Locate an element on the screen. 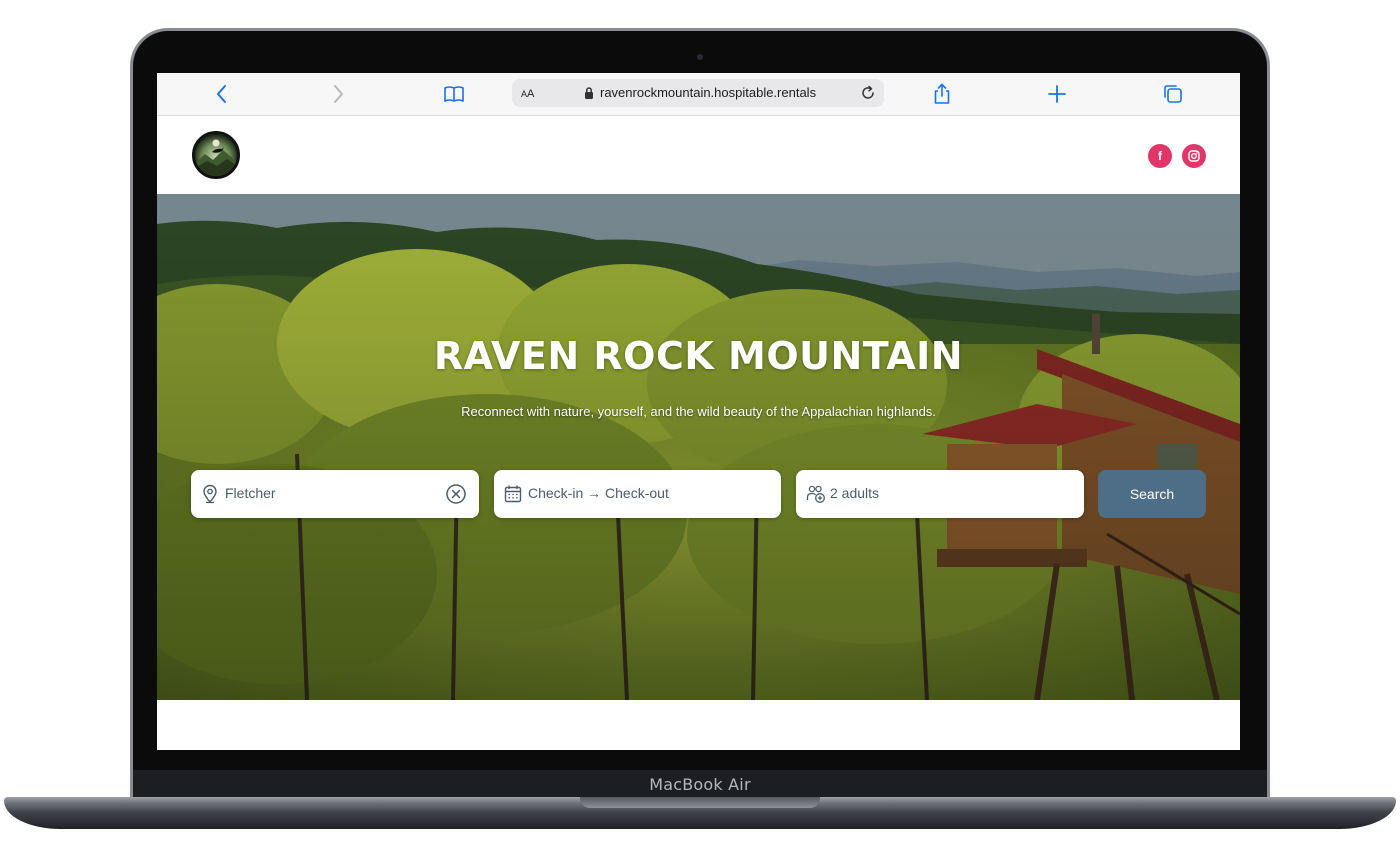 The width and height of the screenshot is (1400, 848). back-icon is located at coordinates (222, 96).